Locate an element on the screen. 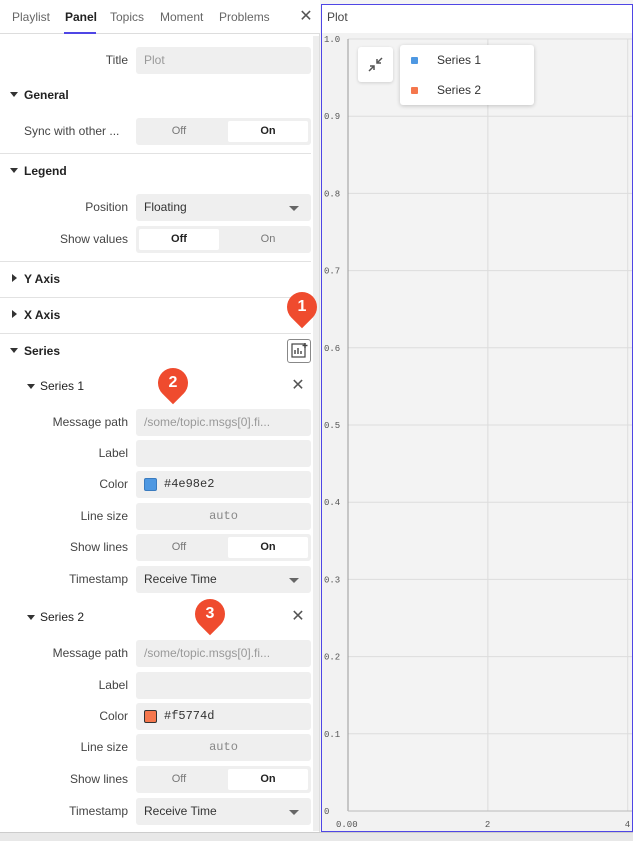 The height and width of the screenshot is (841, 633). y-tick-label: 0.3 is located at coordinates (332, 580).